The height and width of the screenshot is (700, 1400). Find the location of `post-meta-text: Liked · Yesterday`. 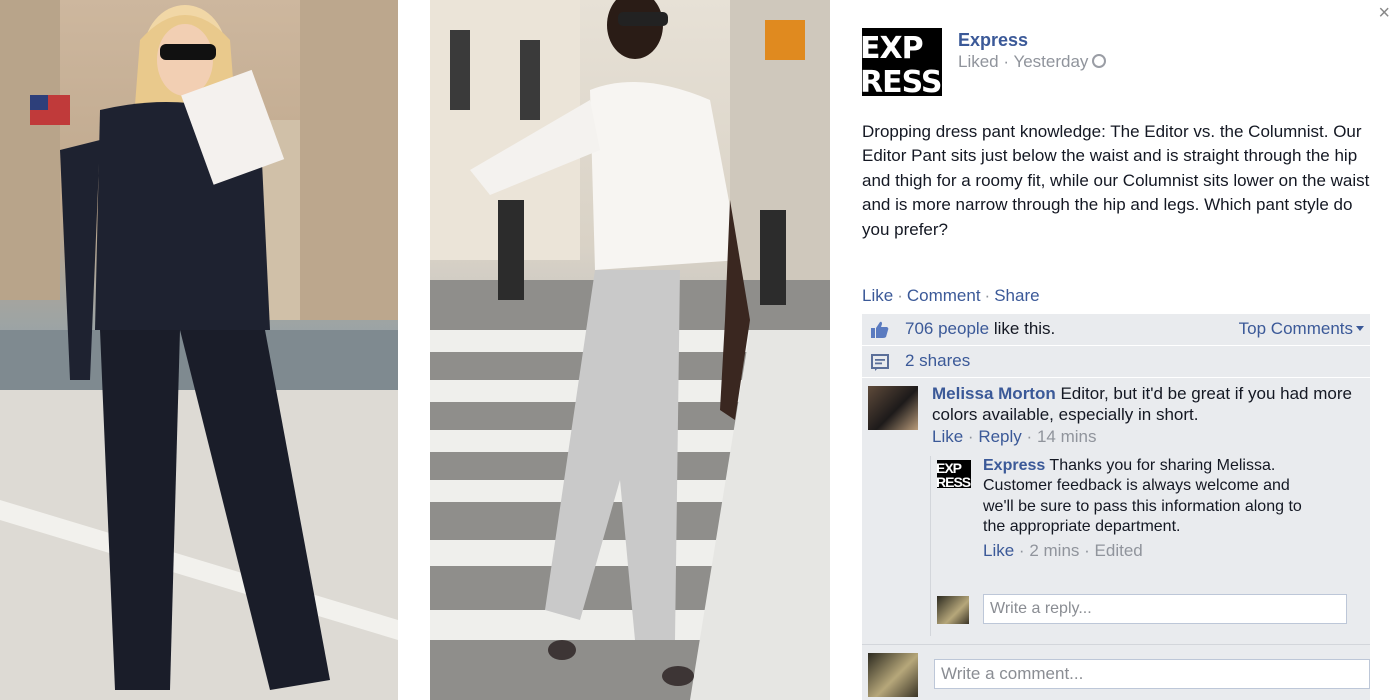

post-meta-text: Liked · Yesterday is located at coordinates (1023, 61).